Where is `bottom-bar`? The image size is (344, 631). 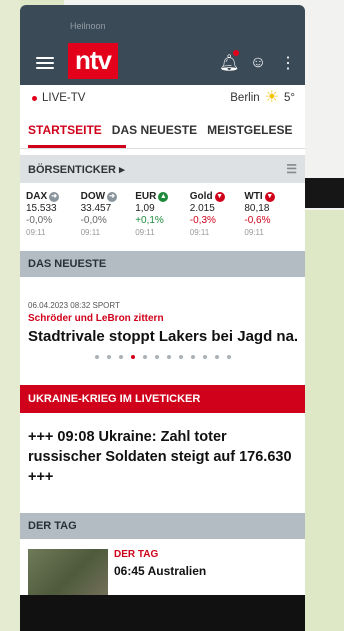 bottom-bar is located at coordinates (162, 613).